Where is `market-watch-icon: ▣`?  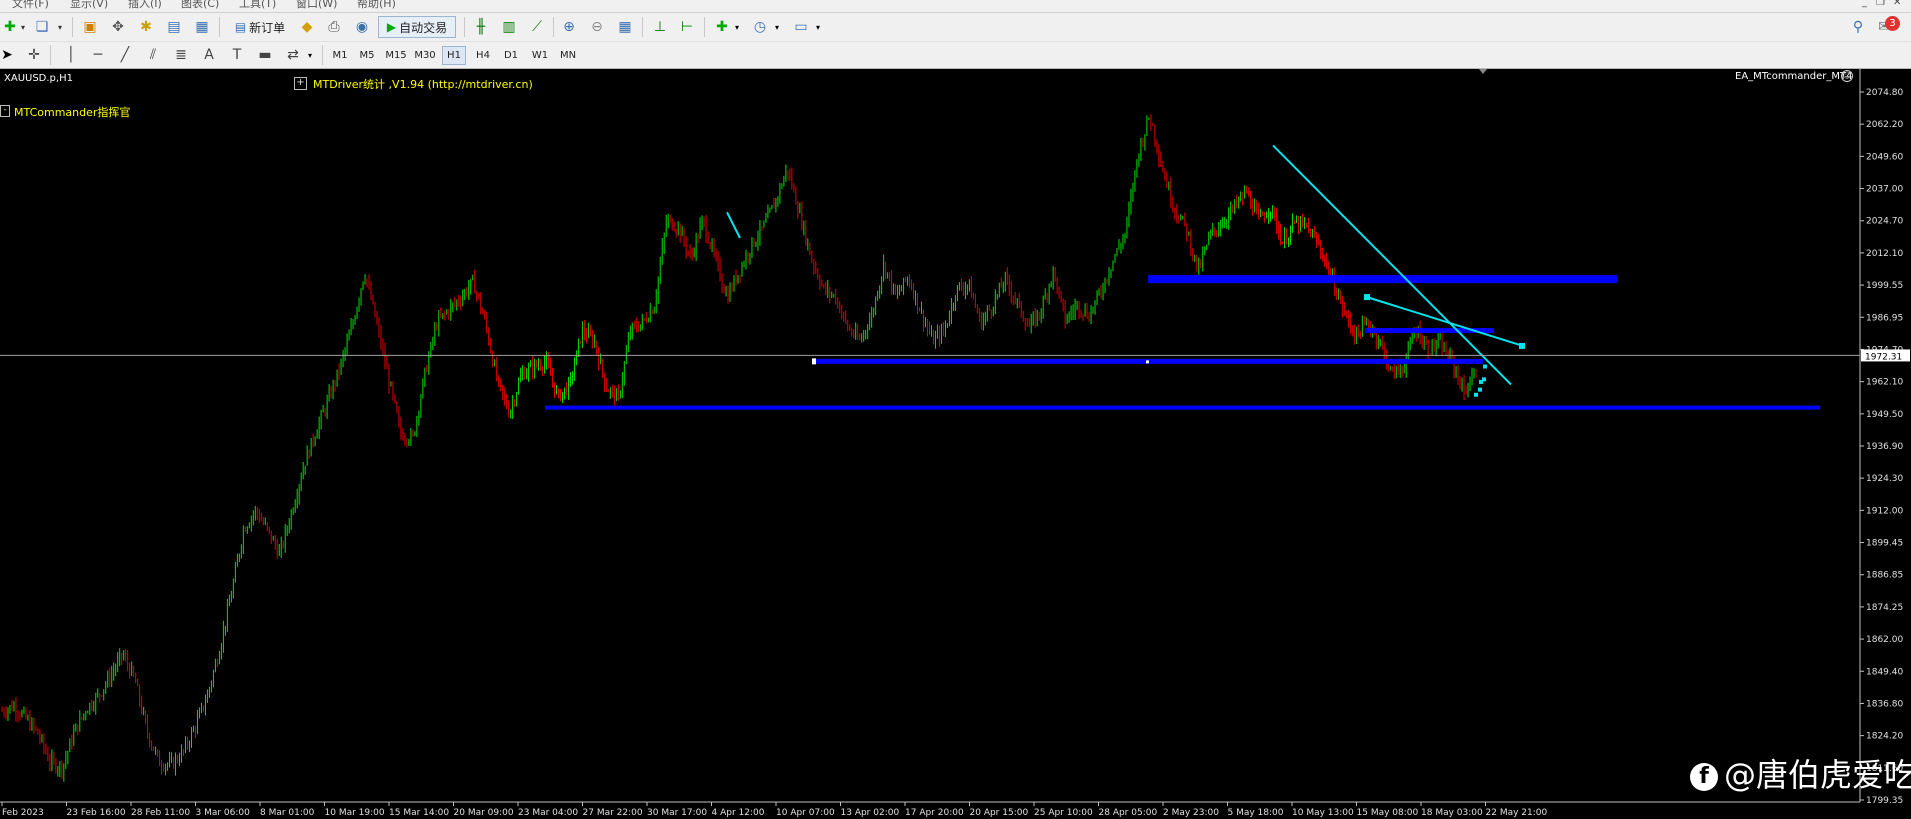 market-watch-icon: ▣ is located at coordinates (90, 27).